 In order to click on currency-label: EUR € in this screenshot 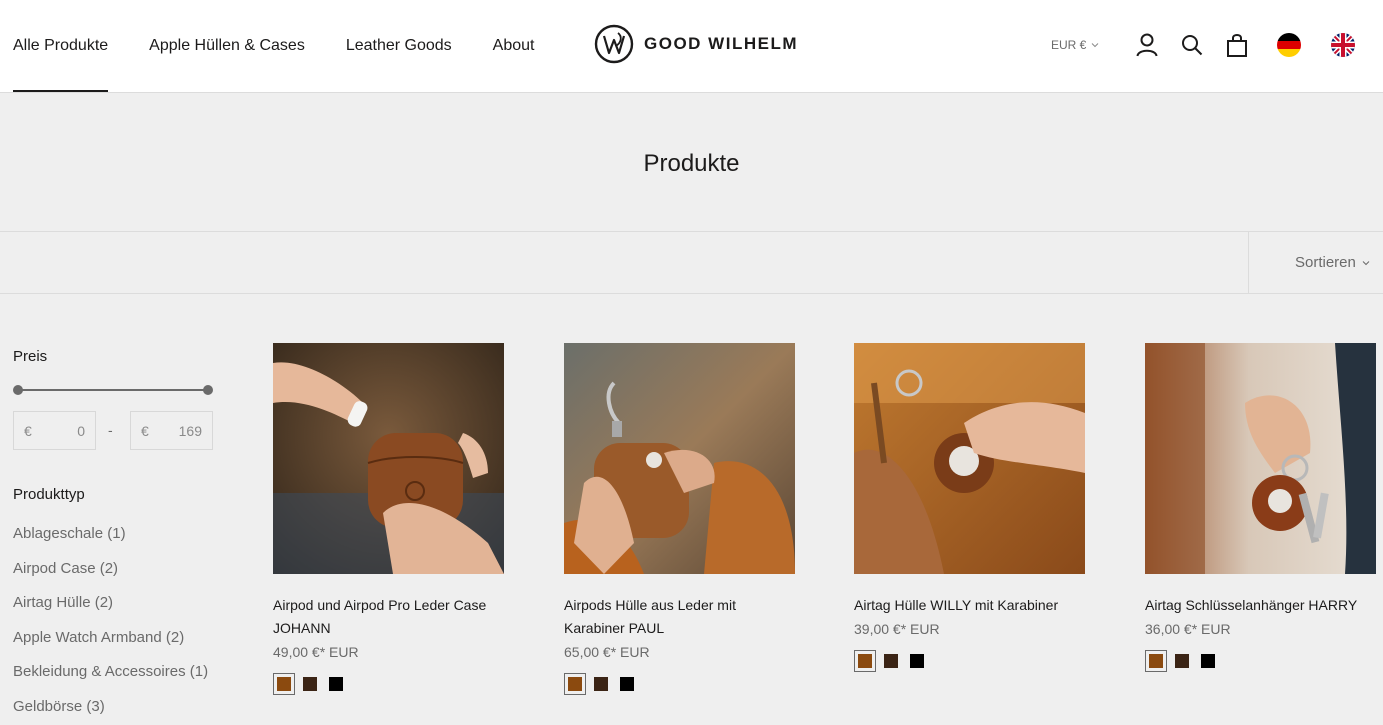, I will do `click(1069, 45)`.